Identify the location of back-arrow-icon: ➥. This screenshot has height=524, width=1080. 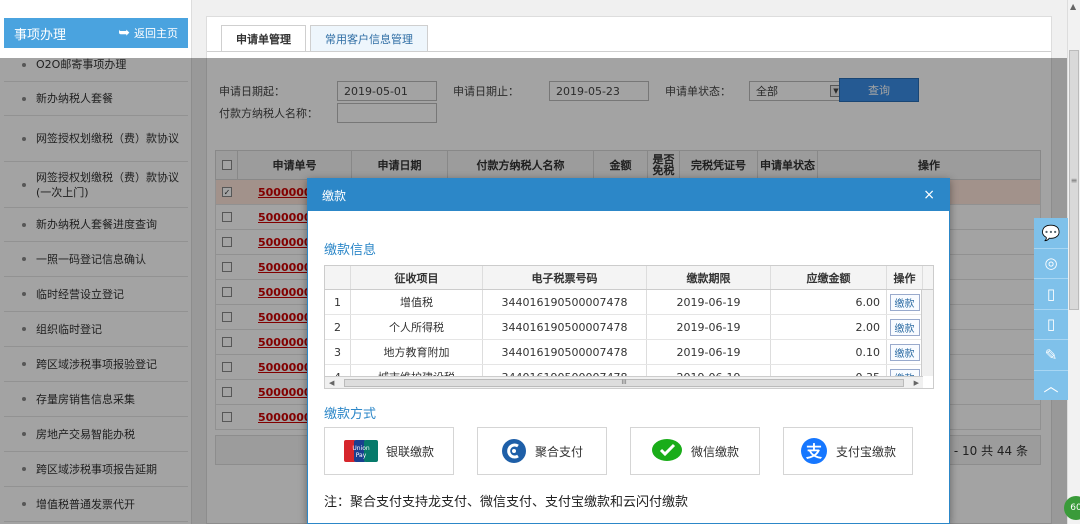
(124, 33).